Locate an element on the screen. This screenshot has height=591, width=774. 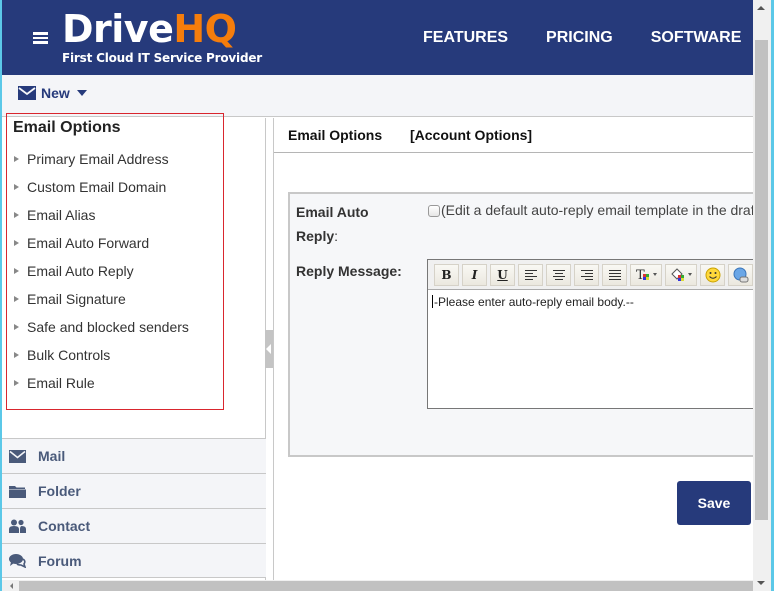
insert-link-button is located at coordinates (740, 274).